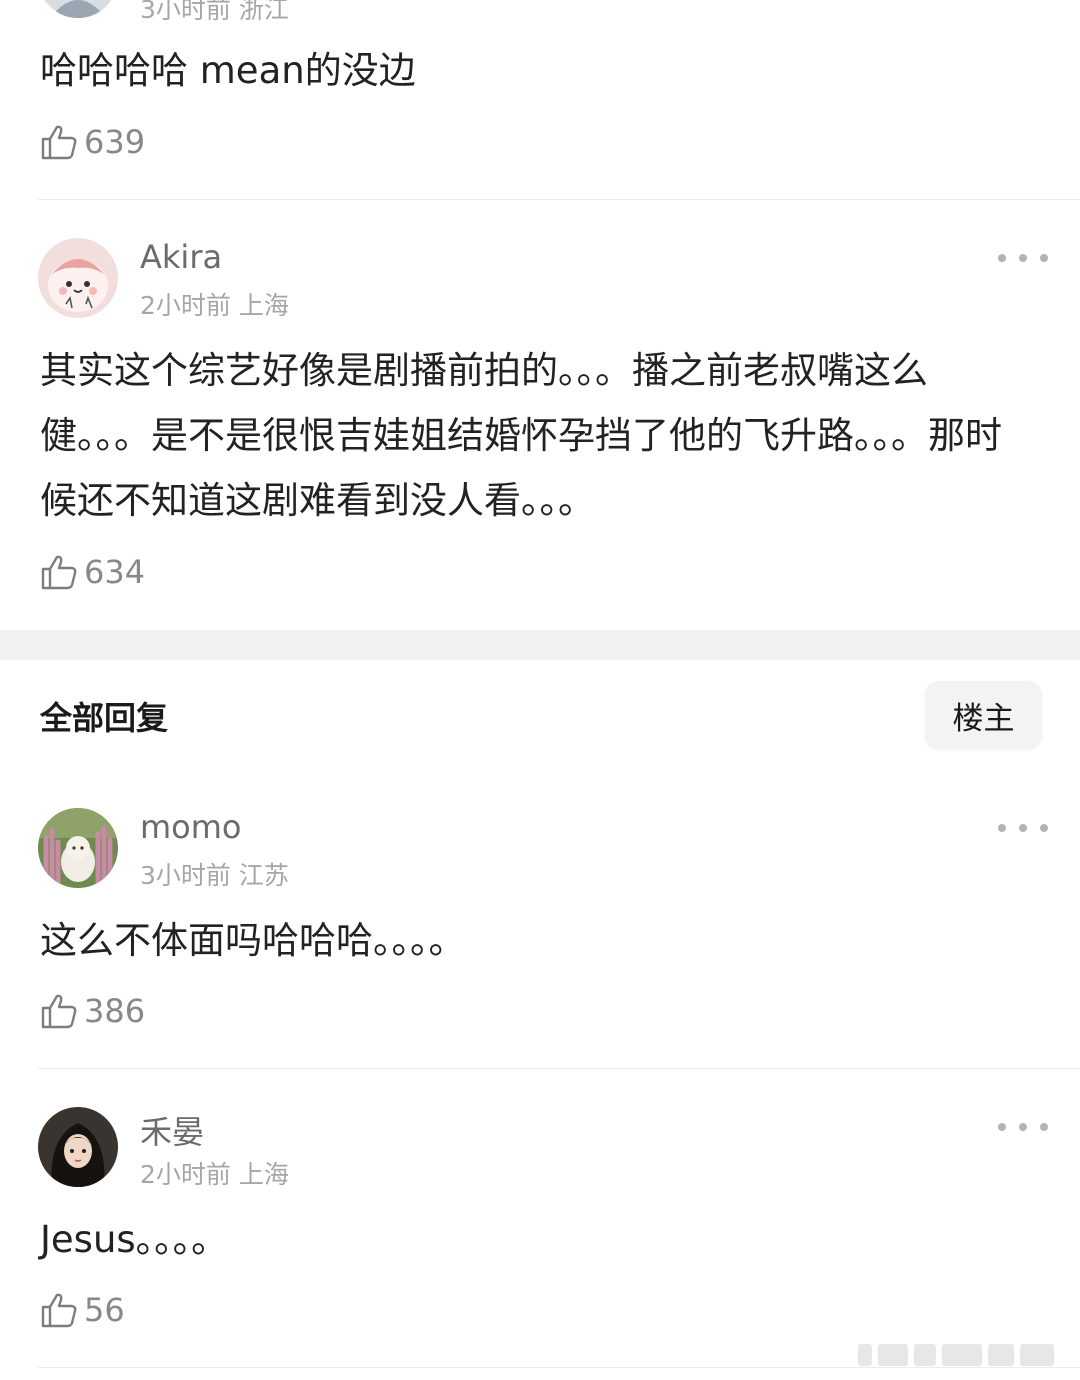  I want to click on comment-text: 哈哈哈哈 mean的没边, so click(228, 70).